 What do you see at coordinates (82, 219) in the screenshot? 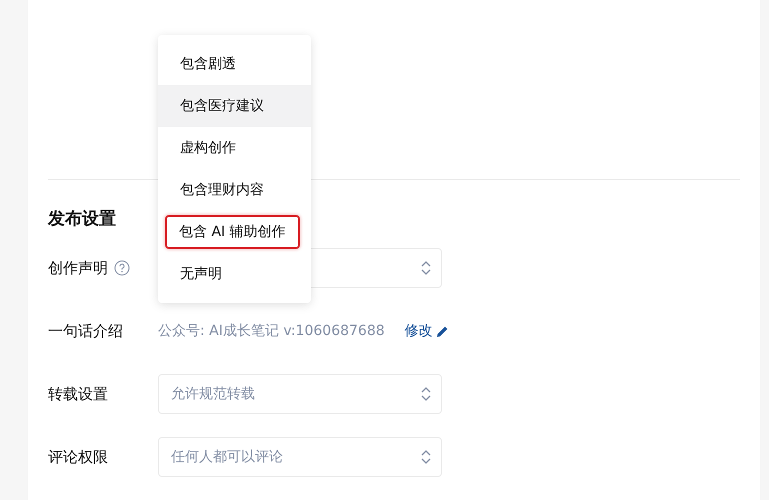
I see `section-title: 发布设置` at bounding box center [82, 219].